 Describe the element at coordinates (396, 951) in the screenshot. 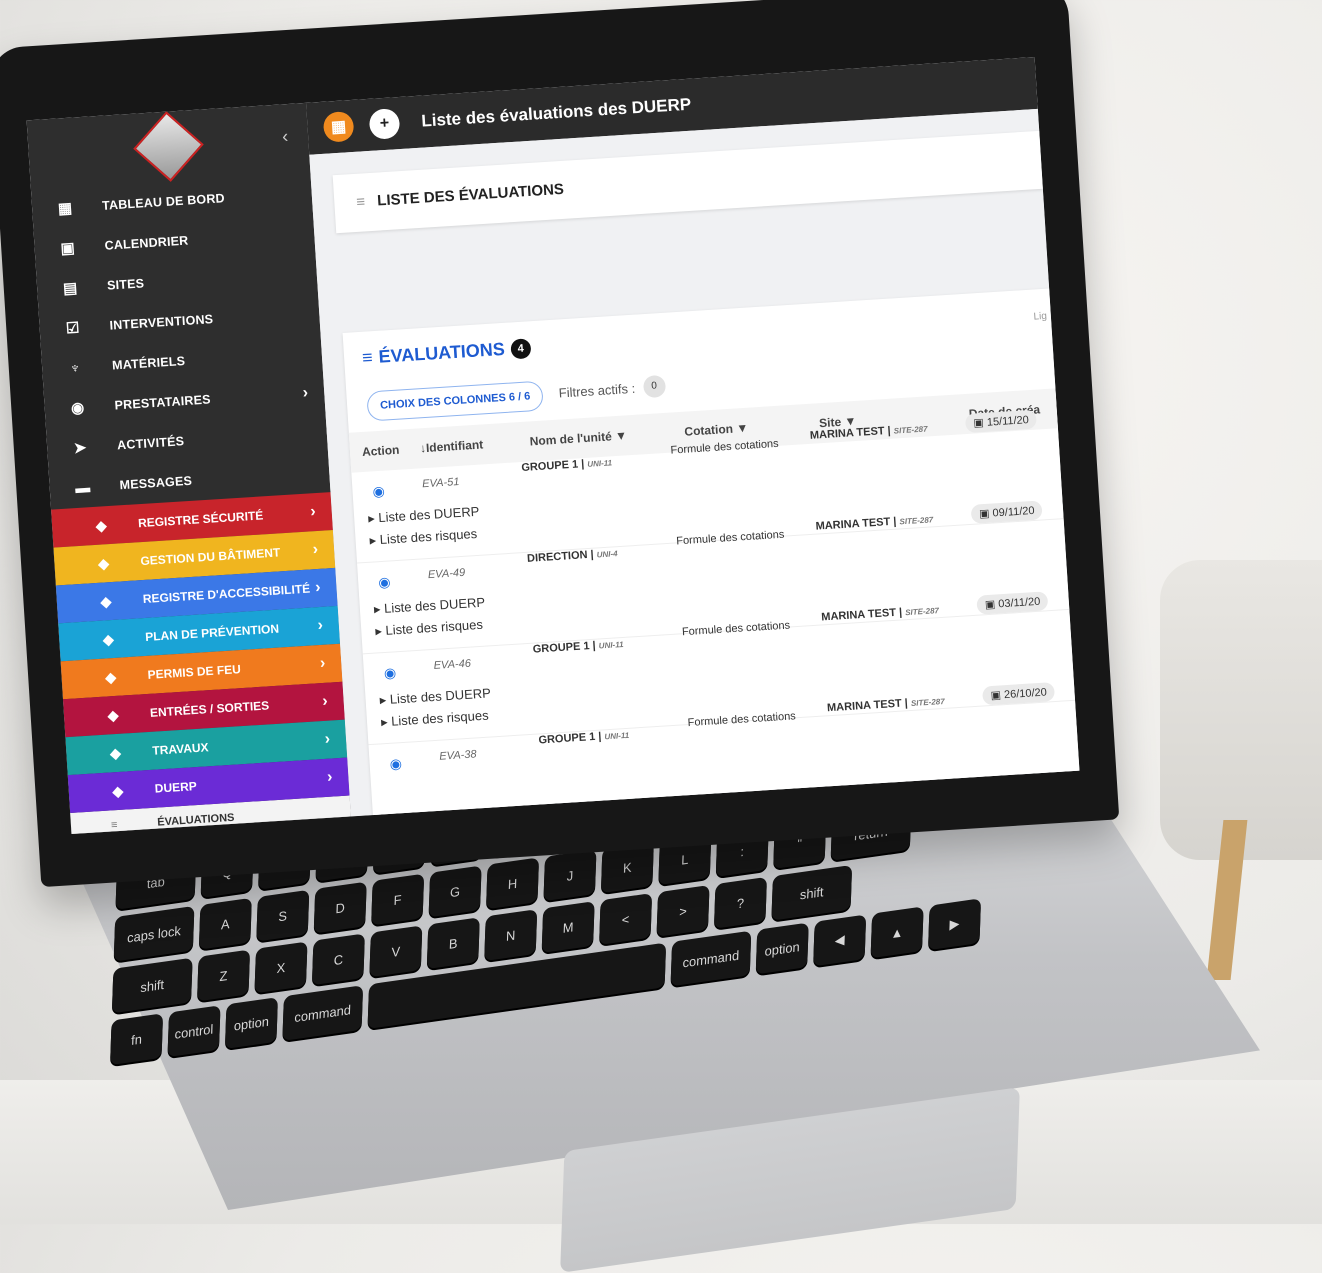

I see `key: V` at that location.